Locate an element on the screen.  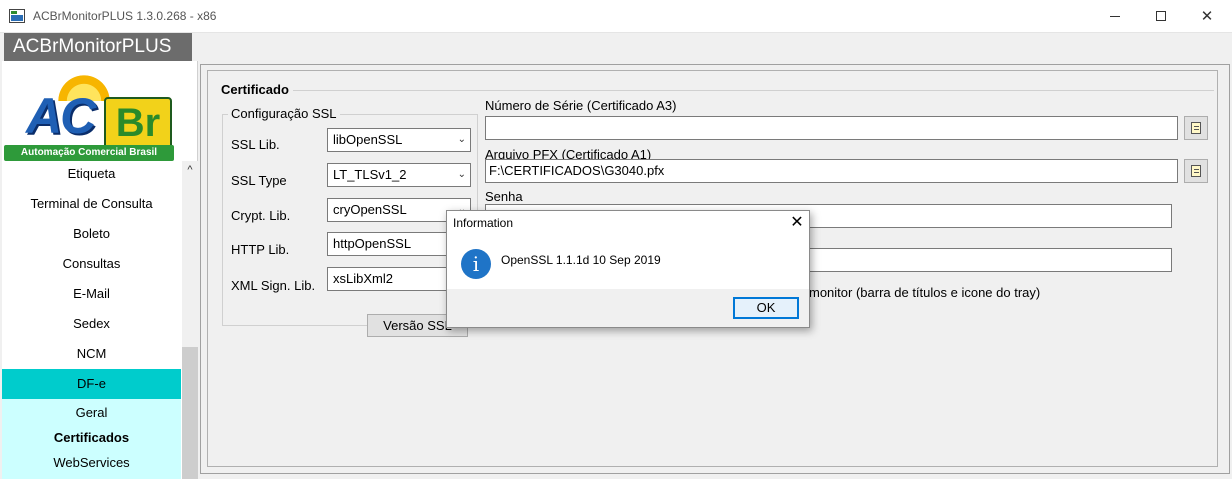
arquivo-pfx-input: F:\CERTIFICADOS\G3040.pfx is located at coordinates (831, 171).